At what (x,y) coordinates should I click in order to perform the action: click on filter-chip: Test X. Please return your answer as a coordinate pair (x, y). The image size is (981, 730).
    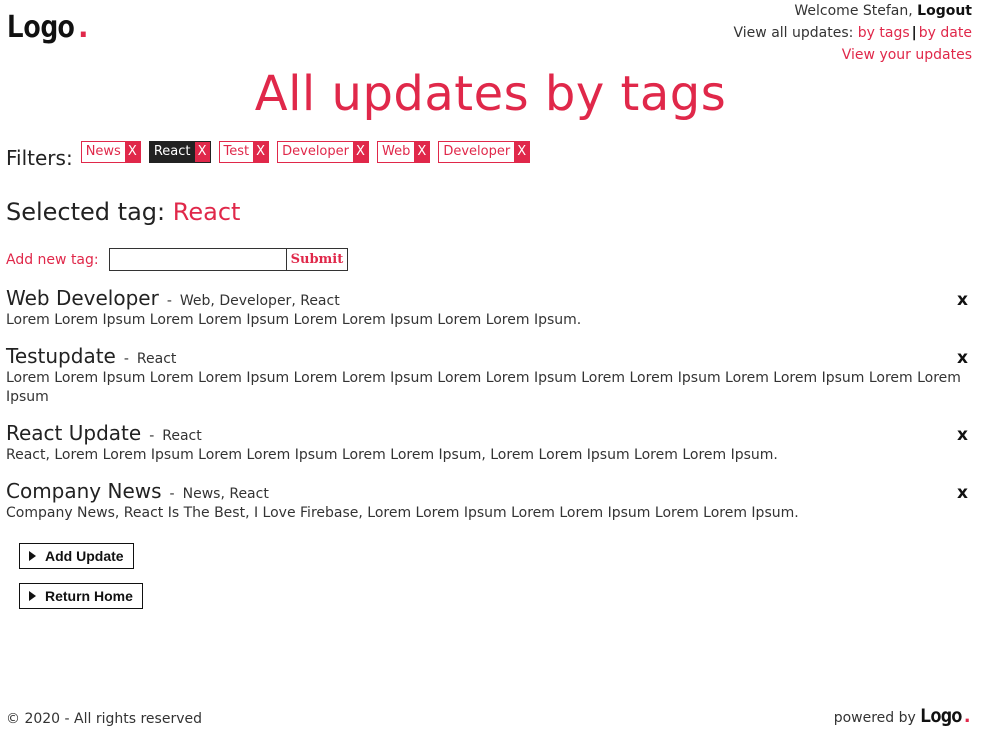
    Looking at the image, I should click on (244, 152).